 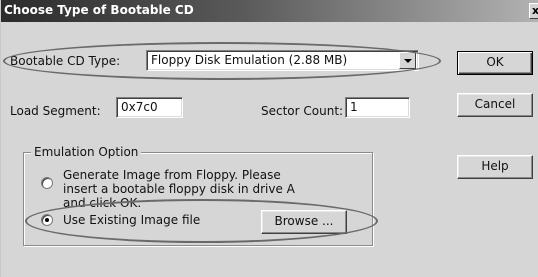 I want to click on cancel-button: Cancel, so click(x=495, y=105).